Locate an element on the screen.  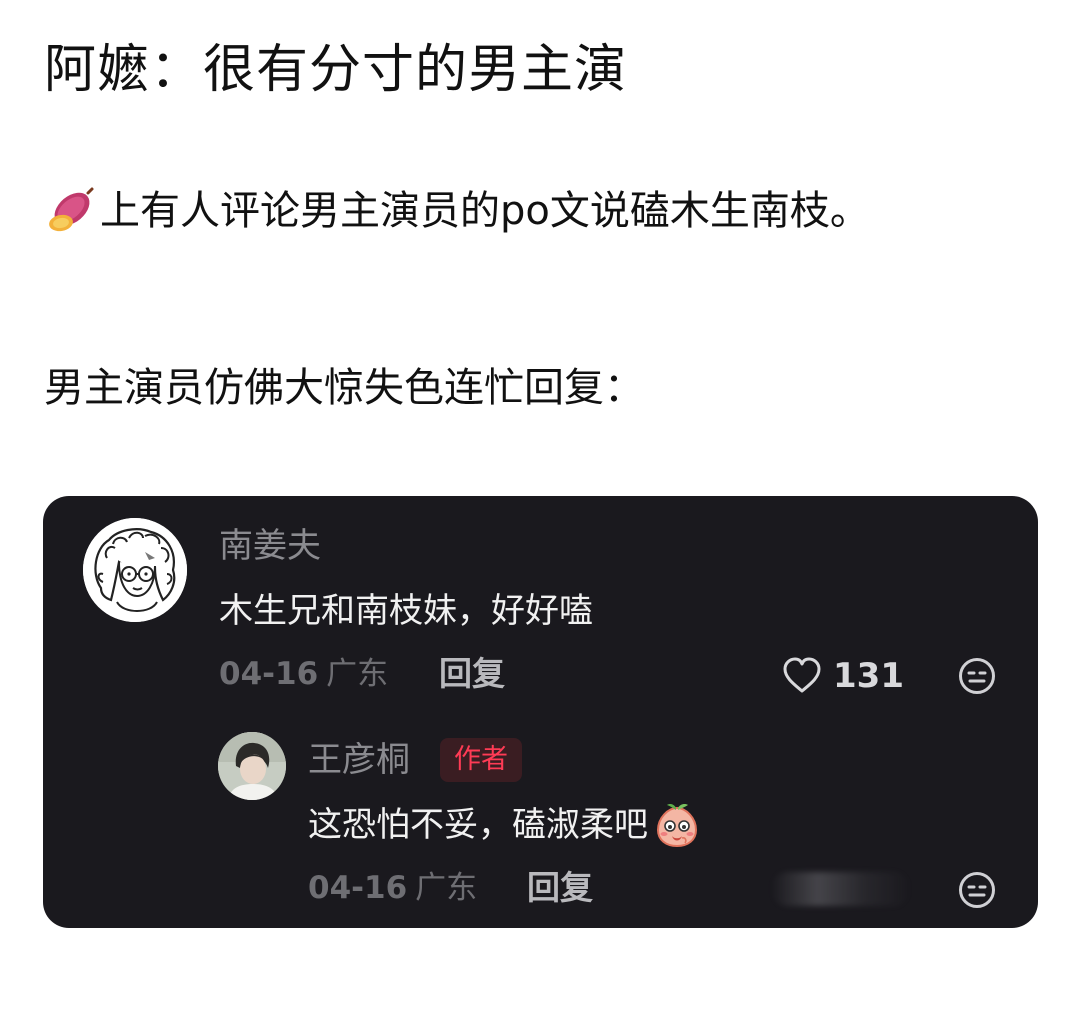
paragraph-1-text: 上有人评论男主演员的po文说磕木生南枝。 is located at coordinates (485, 211).